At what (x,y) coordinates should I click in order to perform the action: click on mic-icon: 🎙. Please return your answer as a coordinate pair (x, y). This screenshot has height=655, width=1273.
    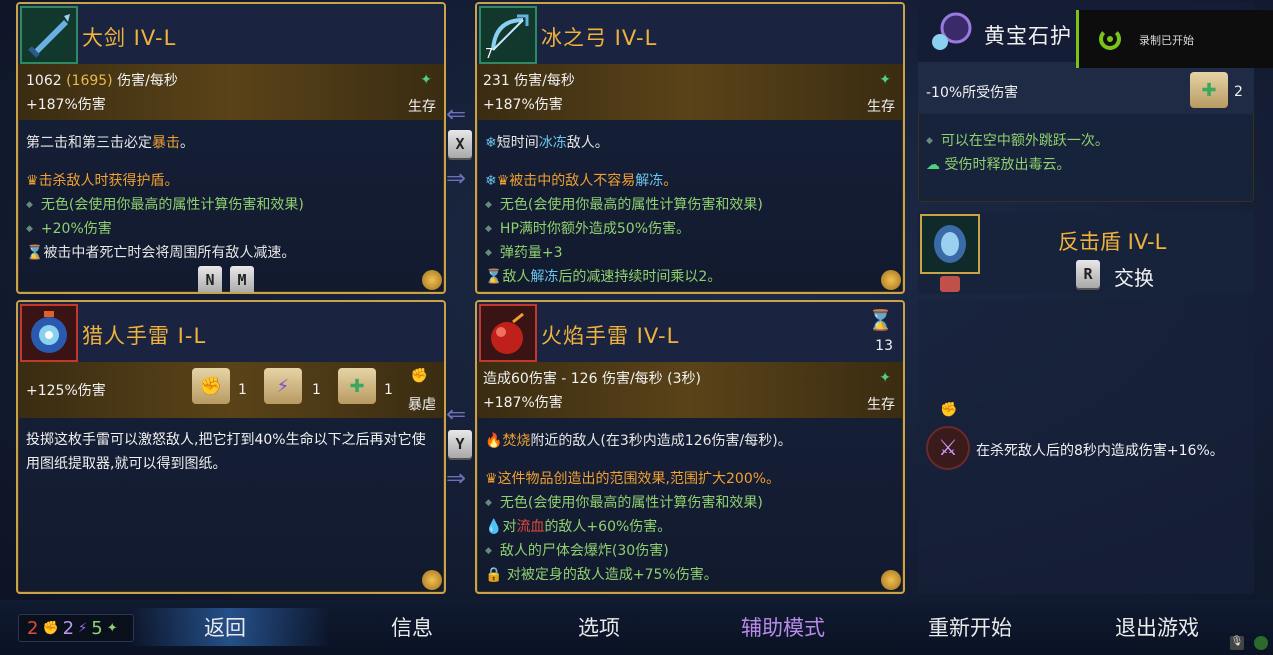
    Looking at the image, I should click on (1237, 643).